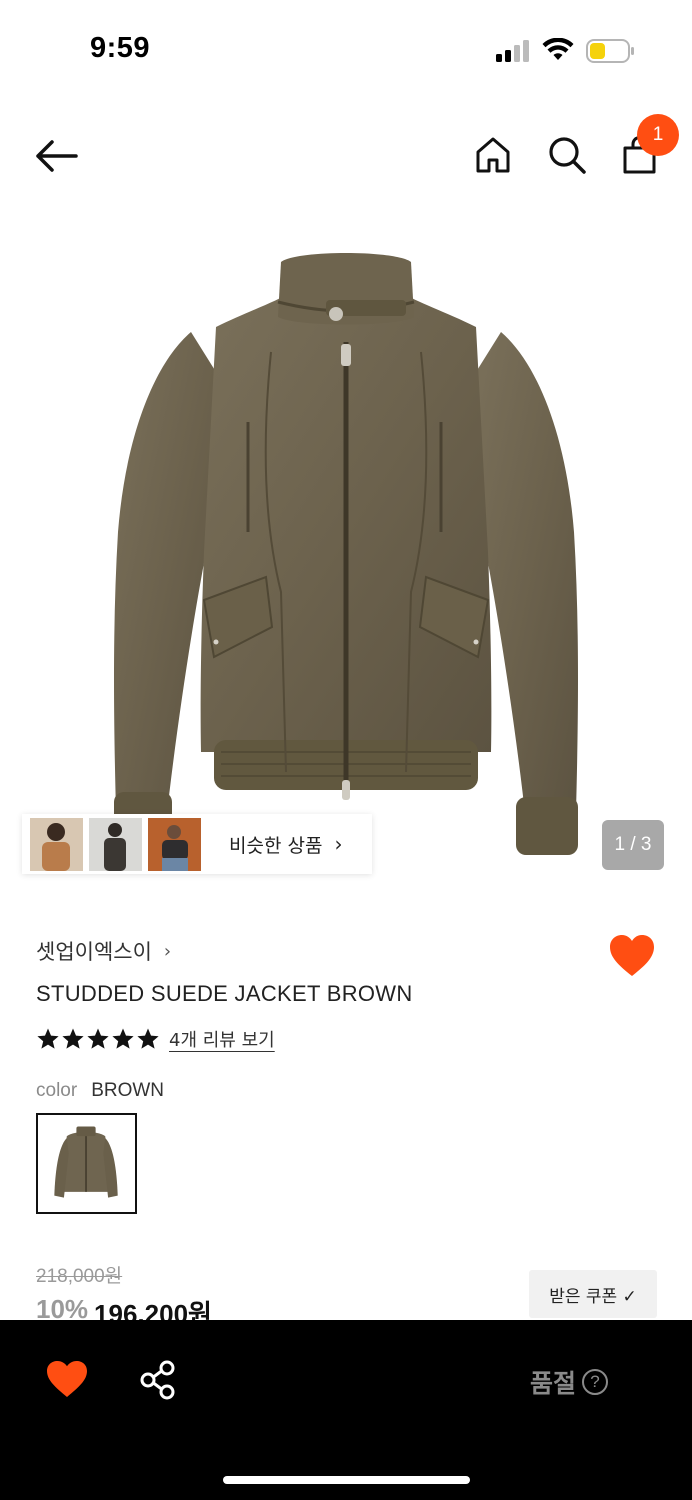 This screenshot has height=1500, width=692. What do you see at coordinates (493, 155) in the screenshot?
I see `home-icon` at bounding box center [493, 155].